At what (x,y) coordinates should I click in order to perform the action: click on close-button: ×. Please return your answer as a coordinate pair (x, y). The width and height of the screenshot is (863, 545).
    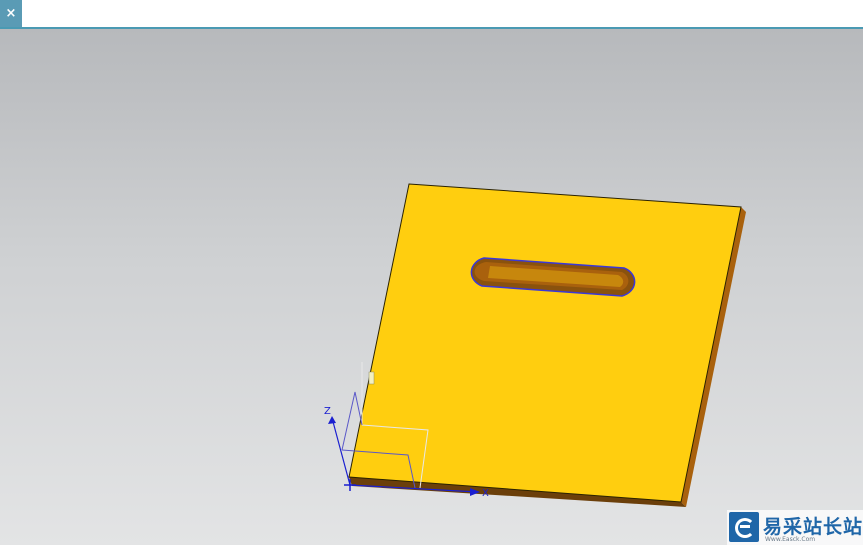
    Looking at the image, I should click on (11, 13).